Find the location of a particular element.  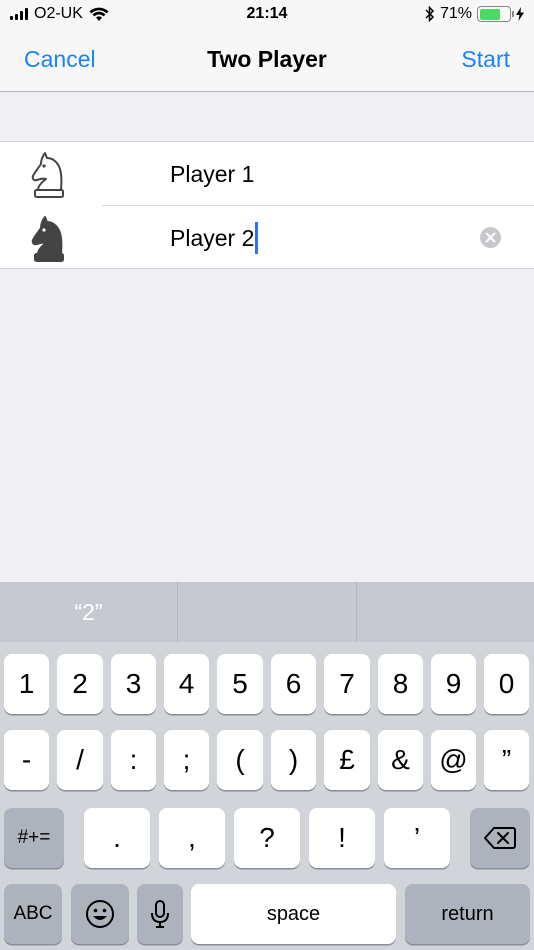

navigation-bar: Cancel Two Player Start is located at coordinates (267, 61).